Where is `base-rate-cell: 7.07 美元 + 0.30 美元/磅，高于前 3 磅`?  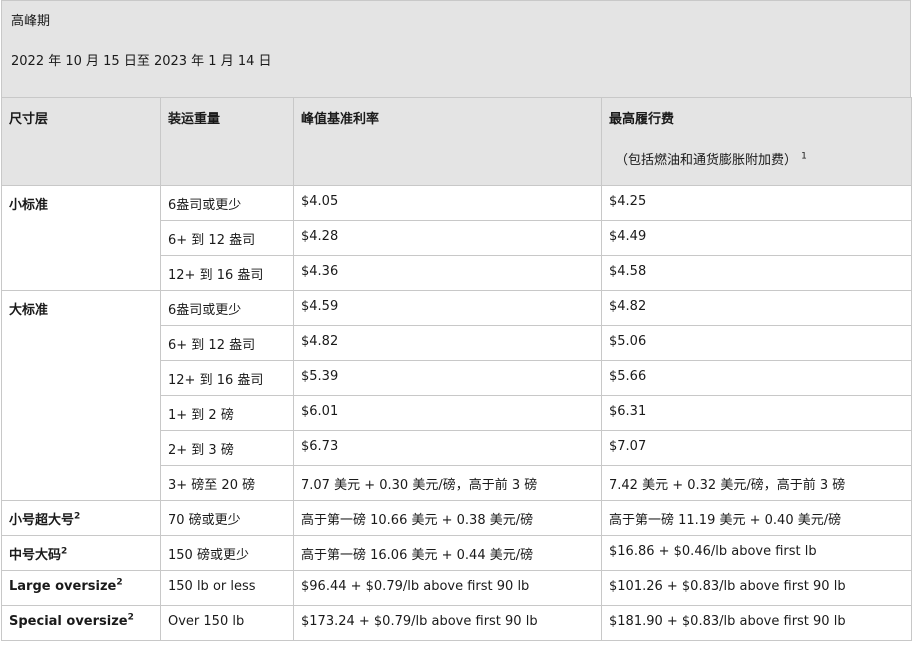 base-rate-cell: 7.07 美元 + 0.30 美元/磅，高于前 3 磅 is located at coordinates (447, 483).